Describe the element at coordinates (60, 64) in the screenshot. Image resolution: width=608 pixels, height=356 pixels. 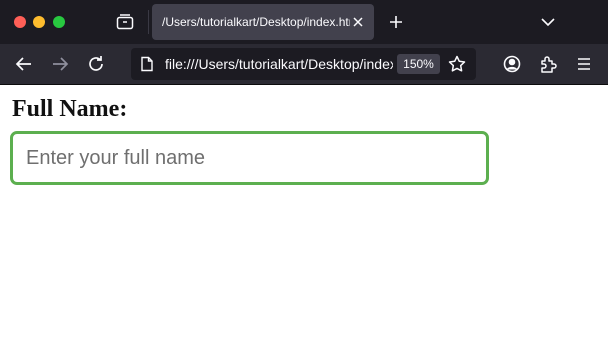
I see `forward-arrow-icon` at that location.